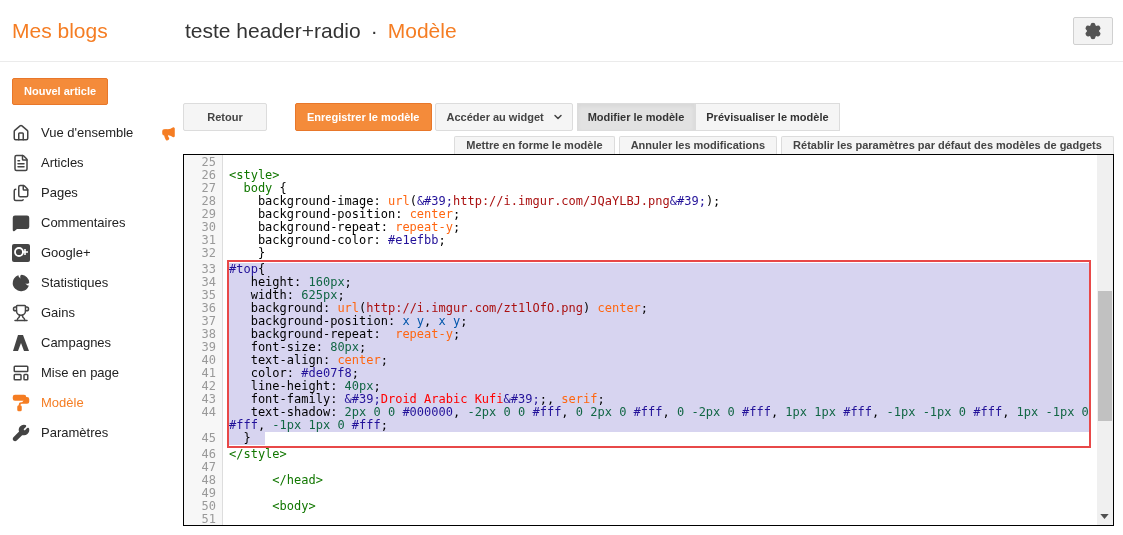 The width and height of the screenshot is (1123, 535). Describe the element at coordinates (422, 30) in the screenshot. I see `page-title: Modèle` at that location.